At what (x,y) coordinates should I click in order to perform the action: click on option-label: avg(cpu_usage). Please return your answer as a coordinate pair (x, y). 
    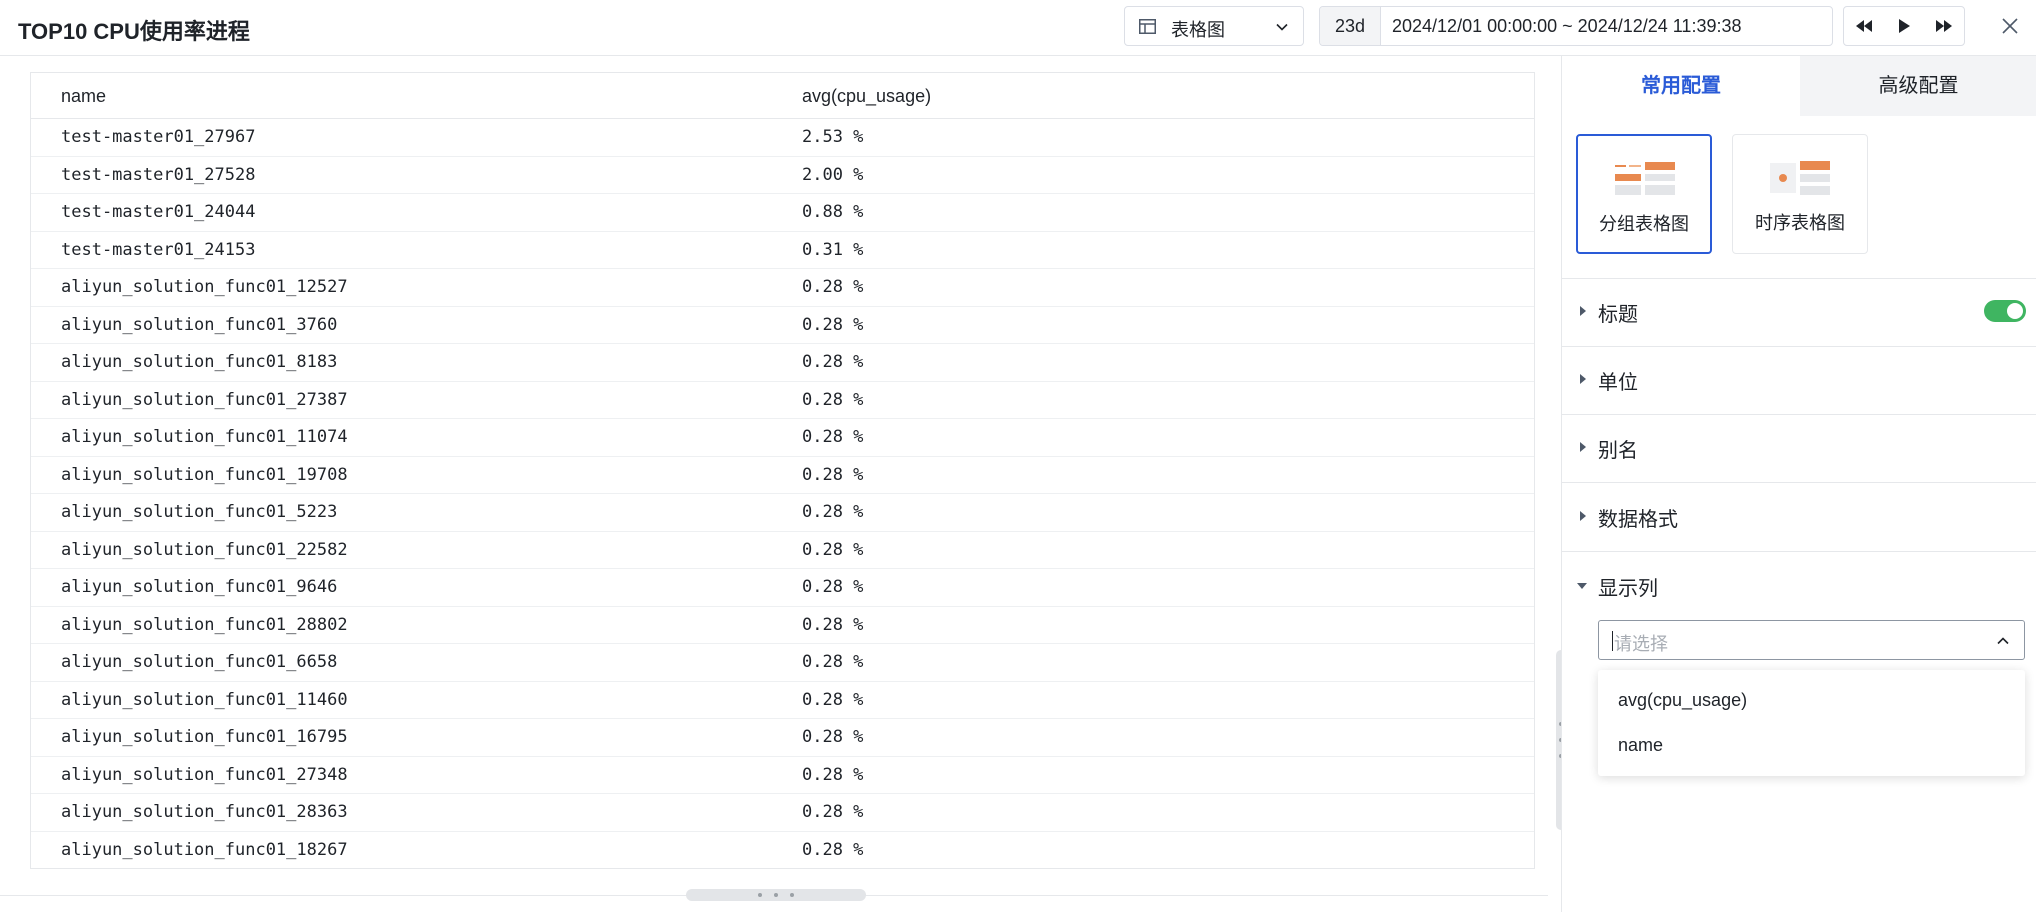
    Looking at the image, I should click on (1683, 700).